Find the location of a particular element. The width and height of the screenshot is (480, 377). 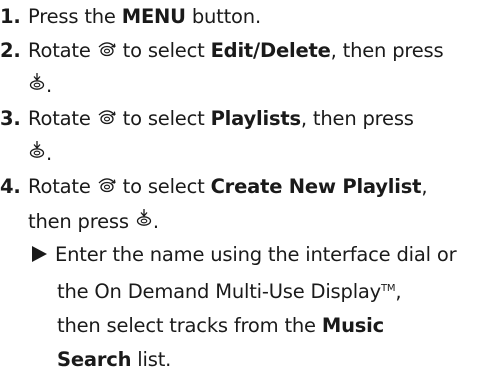

step-text: Press the is located at coordinates (75, 16).